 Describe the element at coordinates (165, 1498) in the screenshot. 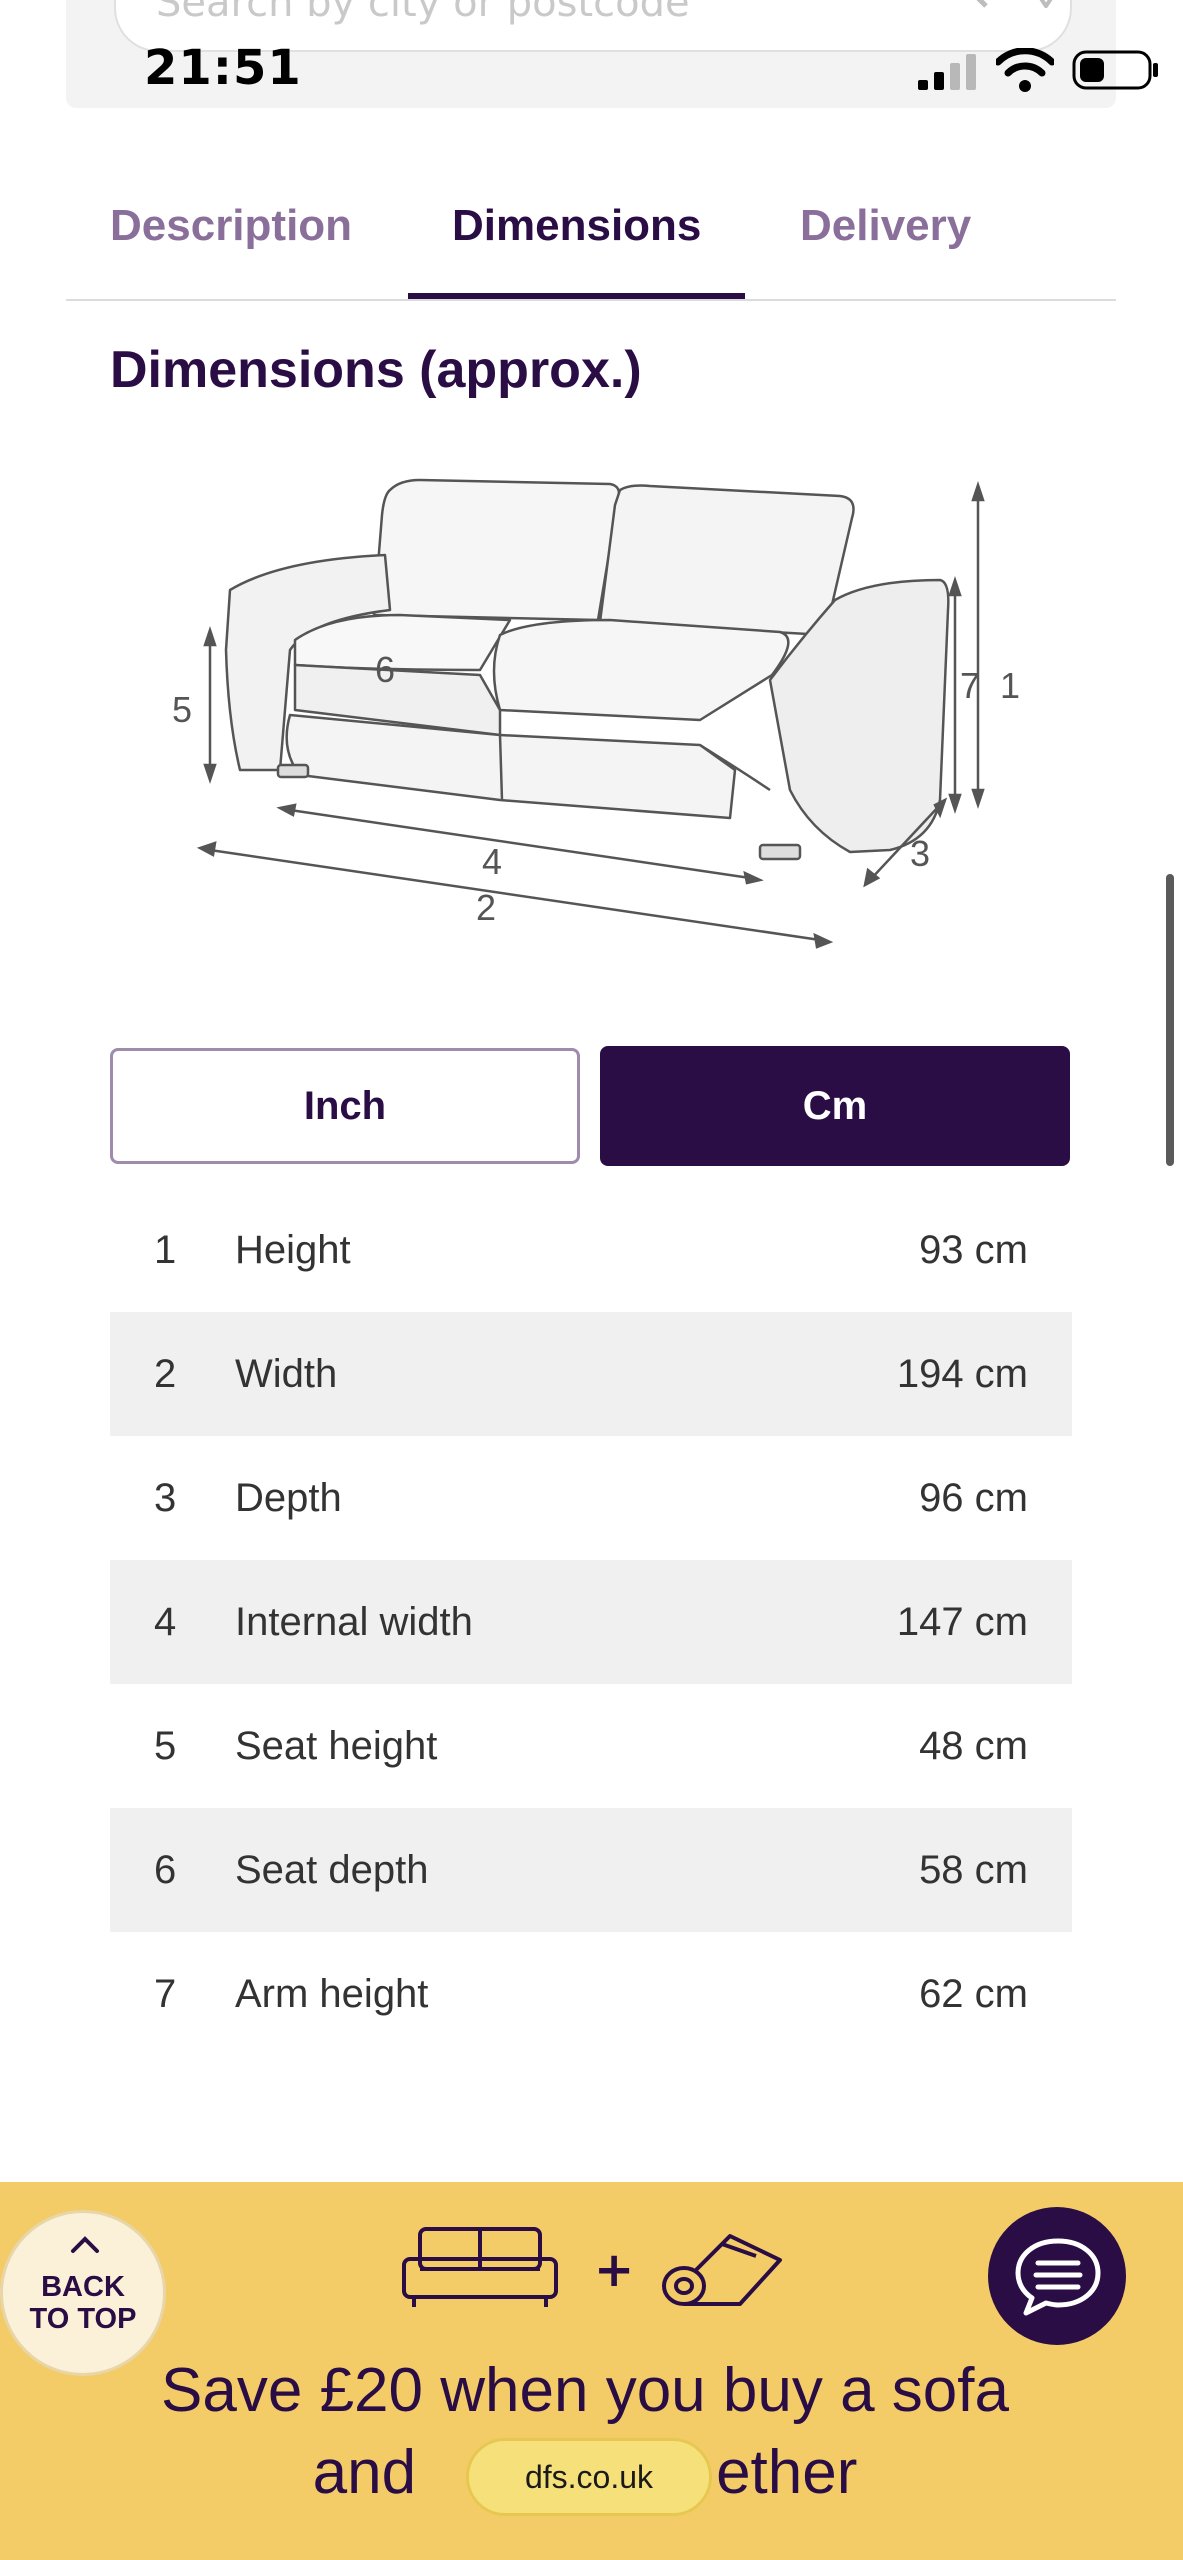

I see `row-number: 3` at that location.